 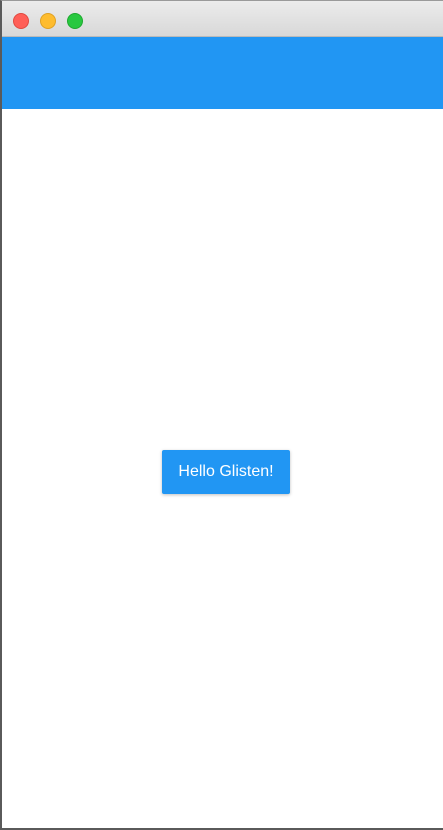 What do you see at coordinates (222, 73) in the screenshot?
I see `app-bar` at bounding box center [222, 73].